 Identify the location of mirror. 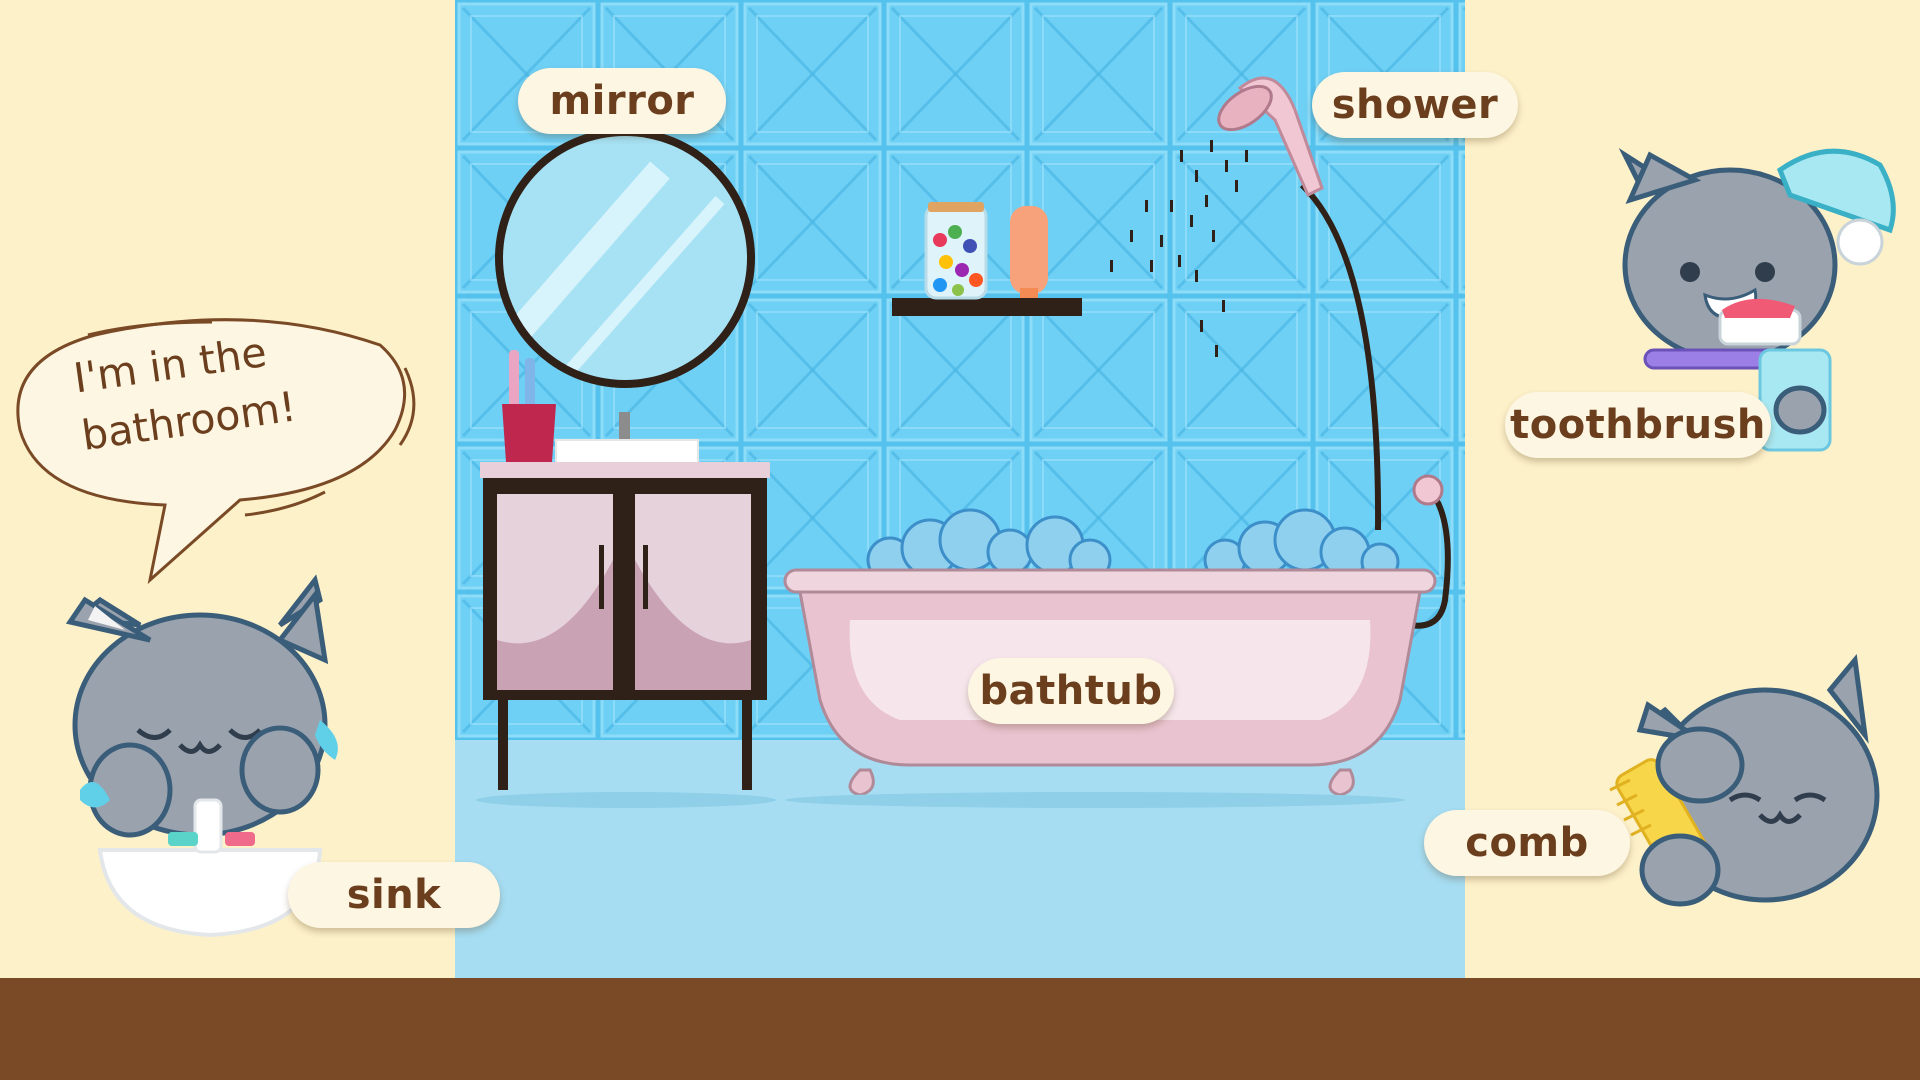
(625, 258).